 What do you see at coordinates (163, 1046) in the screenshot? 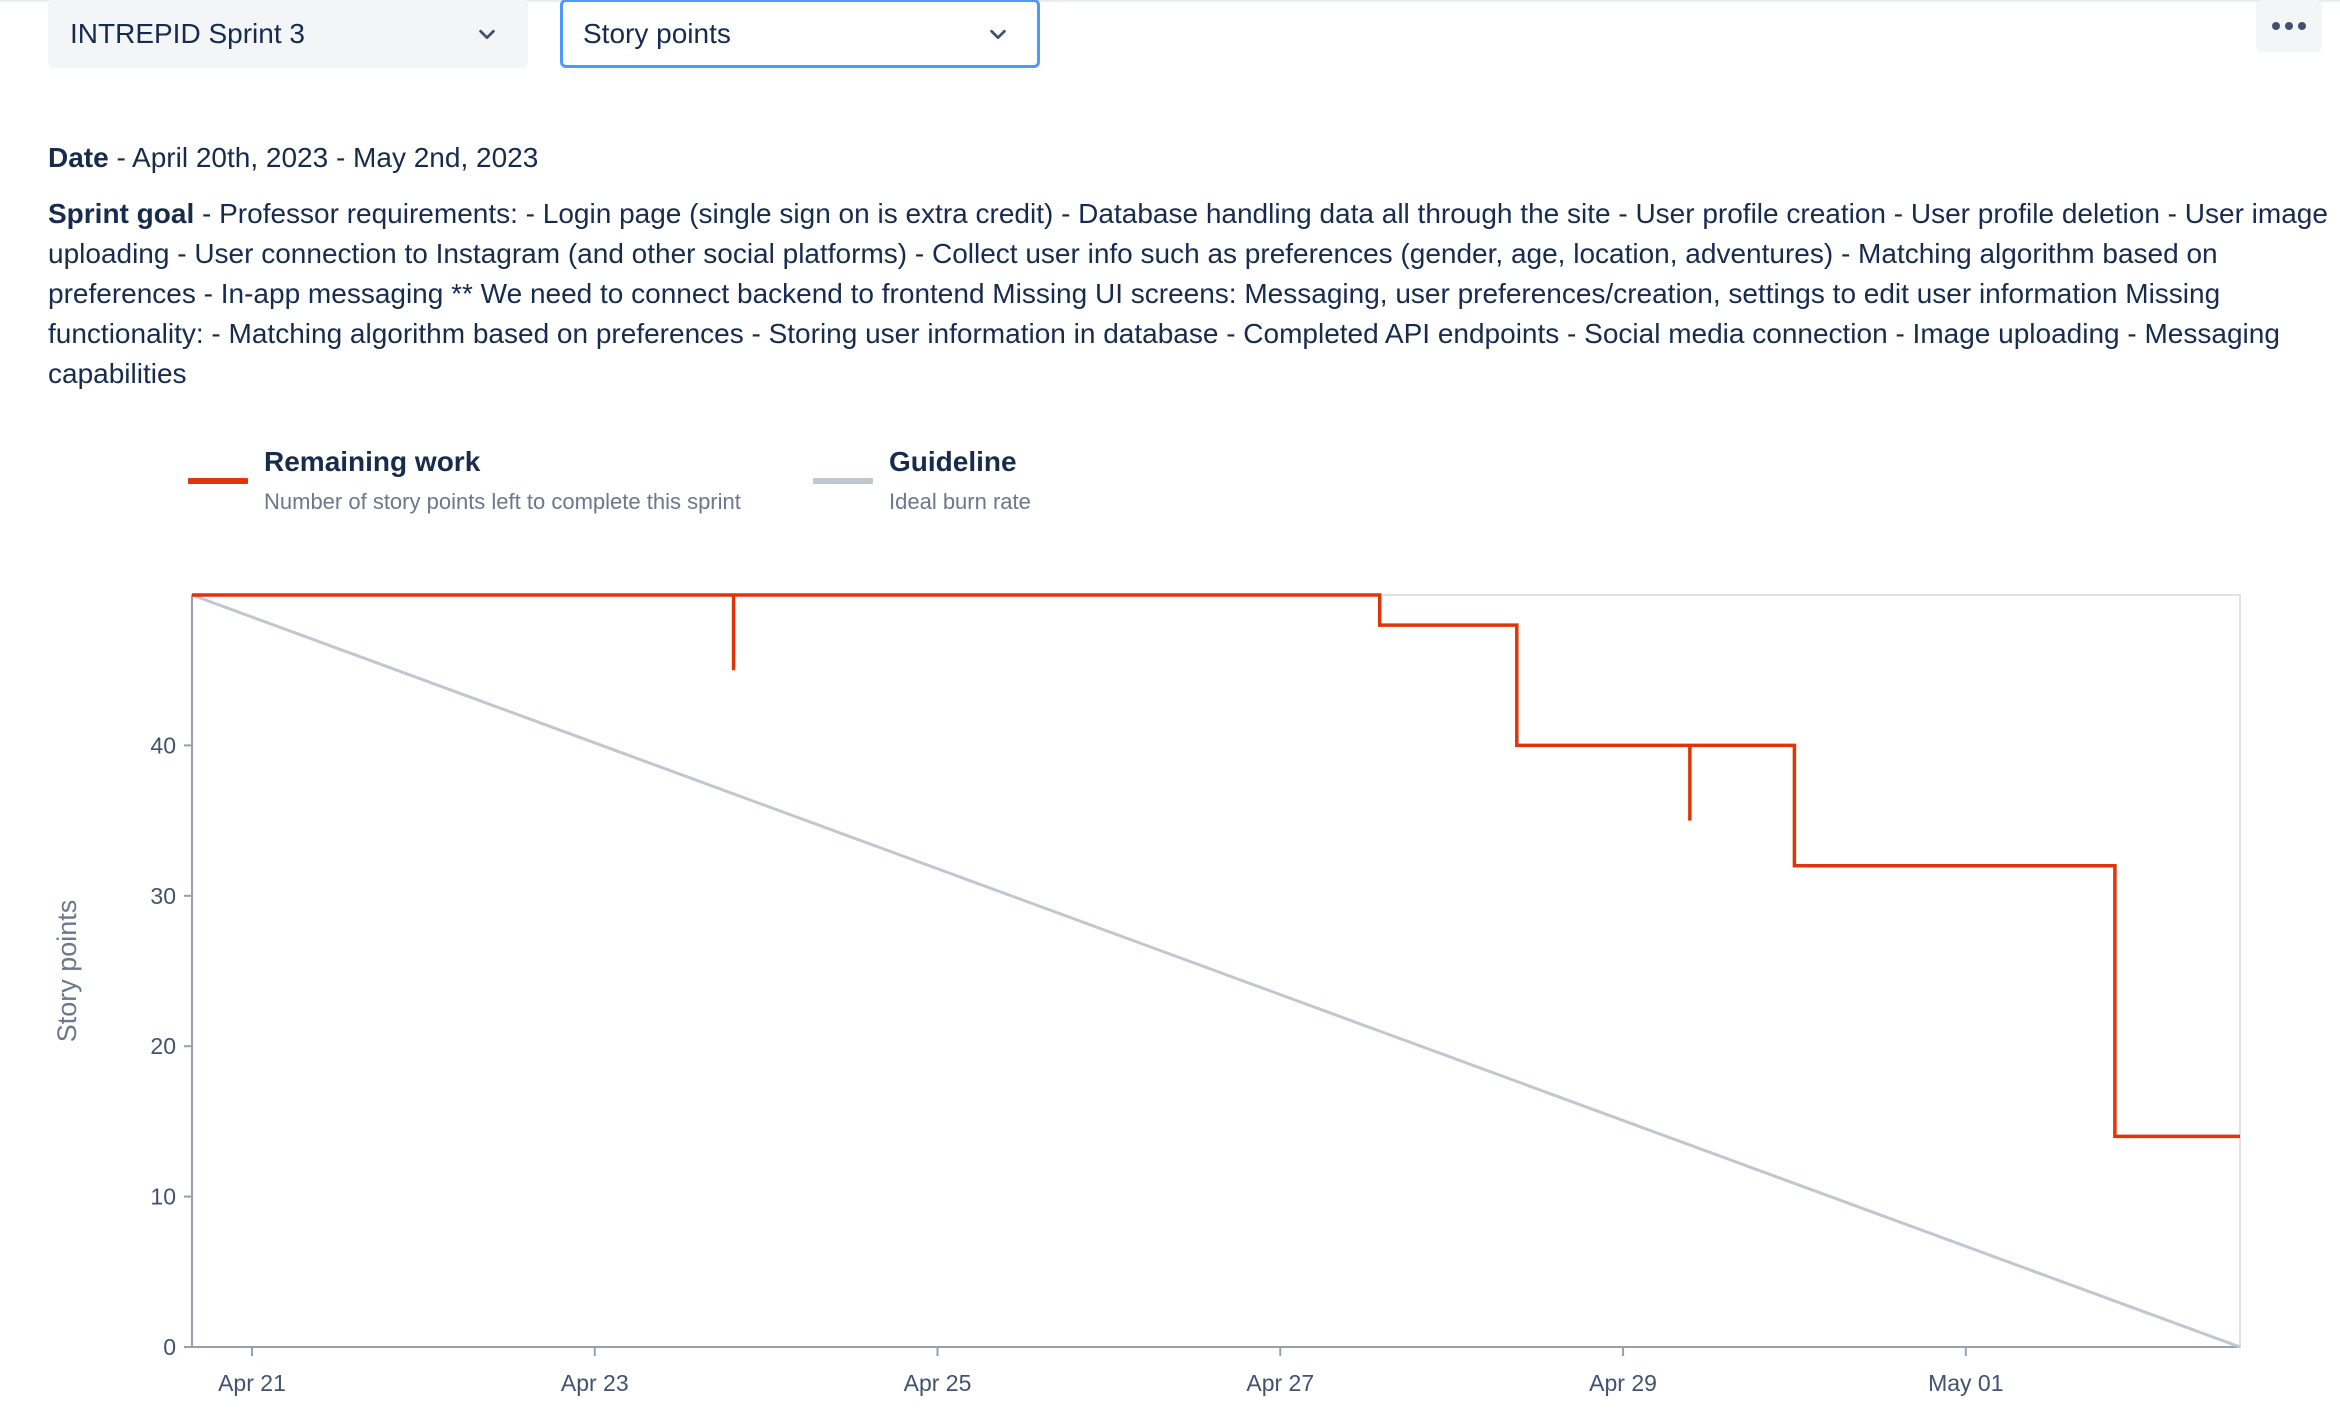
I see `y-tick-label: 20` at bounding box center [163, 1046].